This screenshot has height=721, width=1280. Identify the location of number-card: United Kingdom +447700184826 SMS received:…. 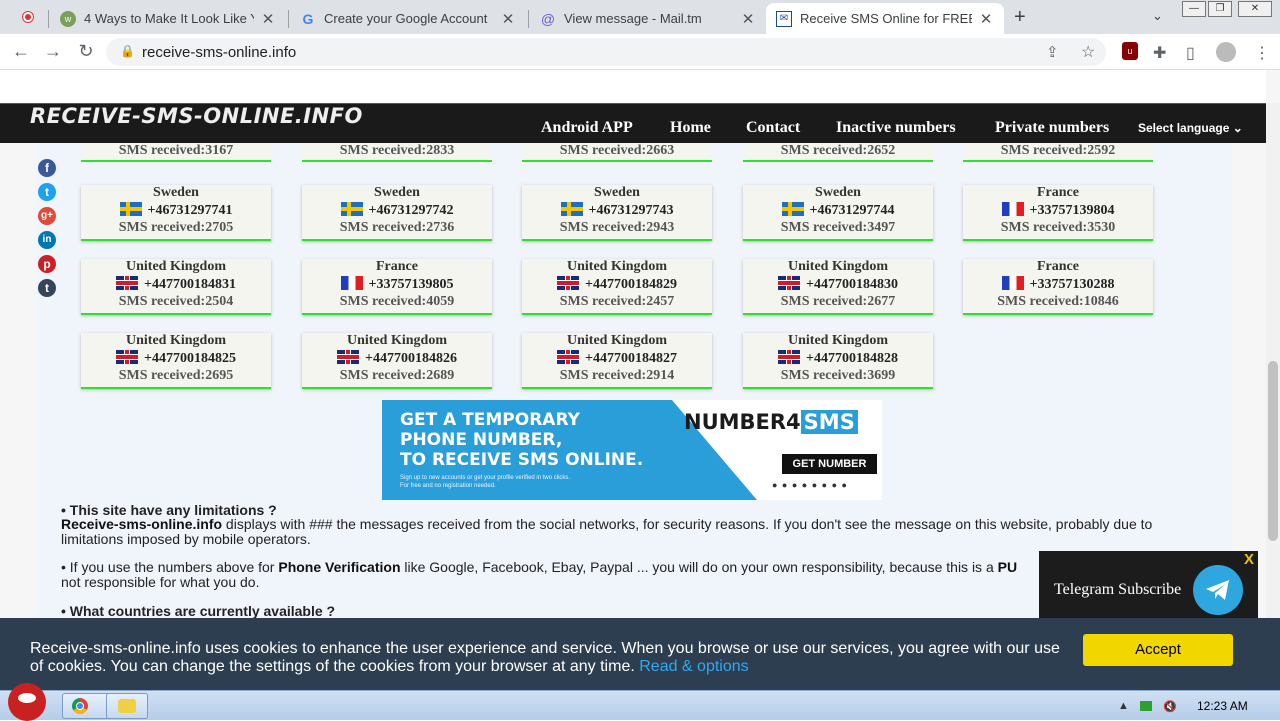
(397, 361).